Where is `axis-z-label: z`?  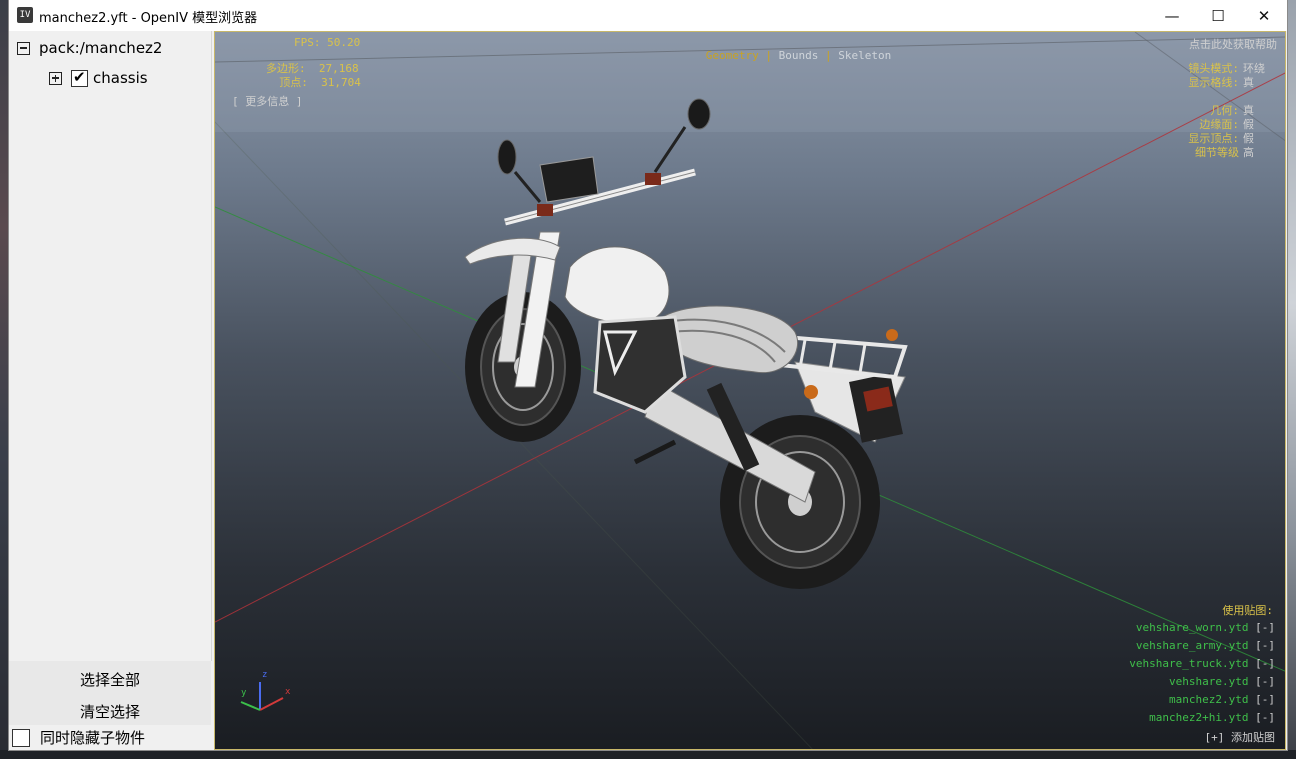
axis-z-label: z is located at coordinates (265, 675).